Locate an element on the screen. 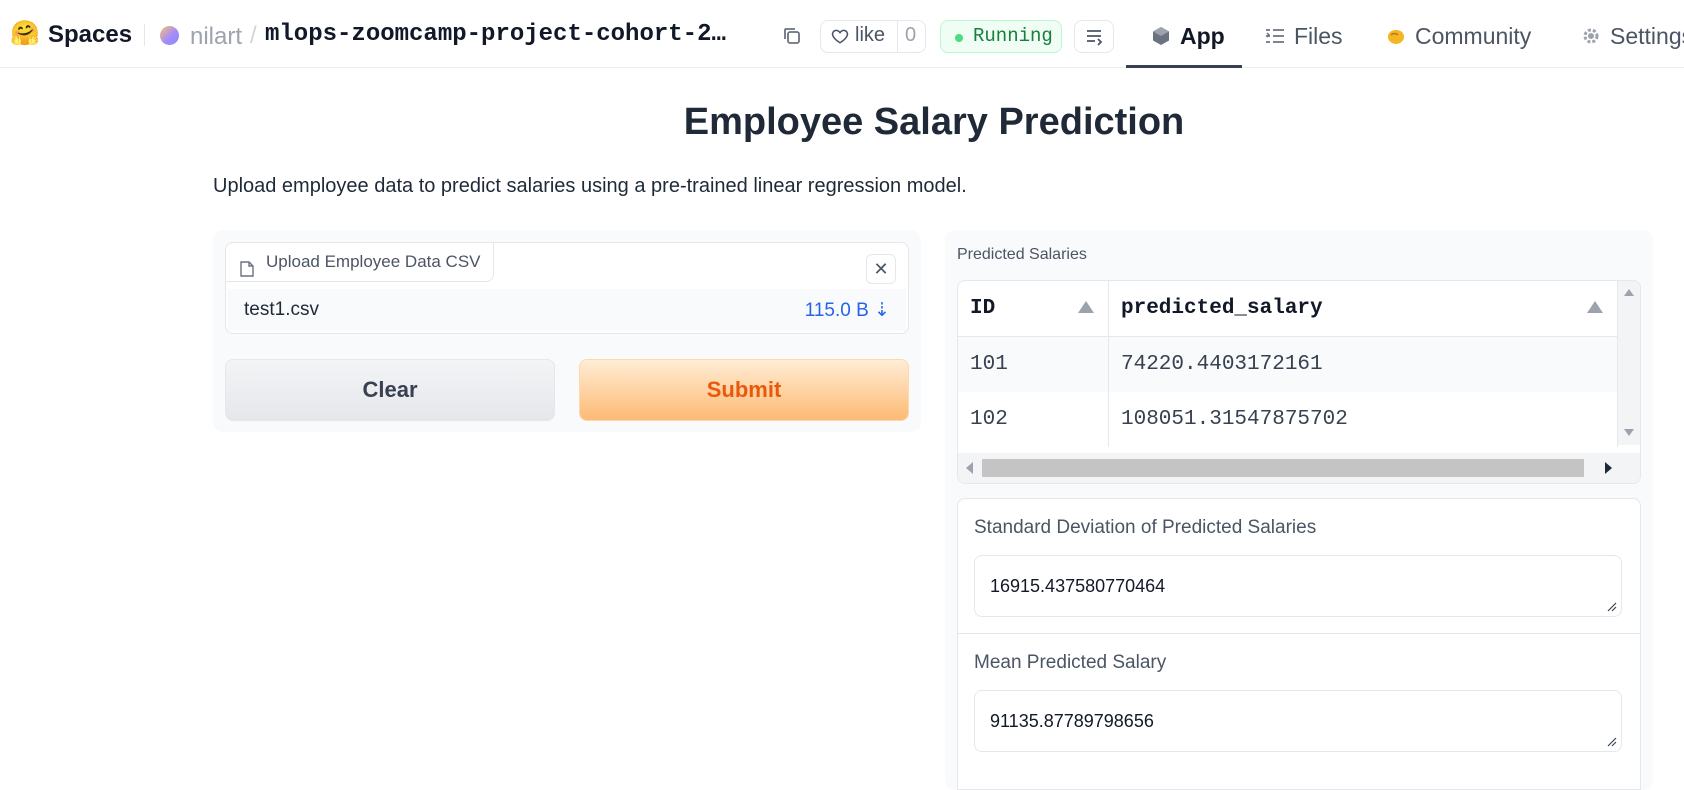 This screenshot has height=790, width=1684. clear-button: Clear is located at coordinates (390, 390).